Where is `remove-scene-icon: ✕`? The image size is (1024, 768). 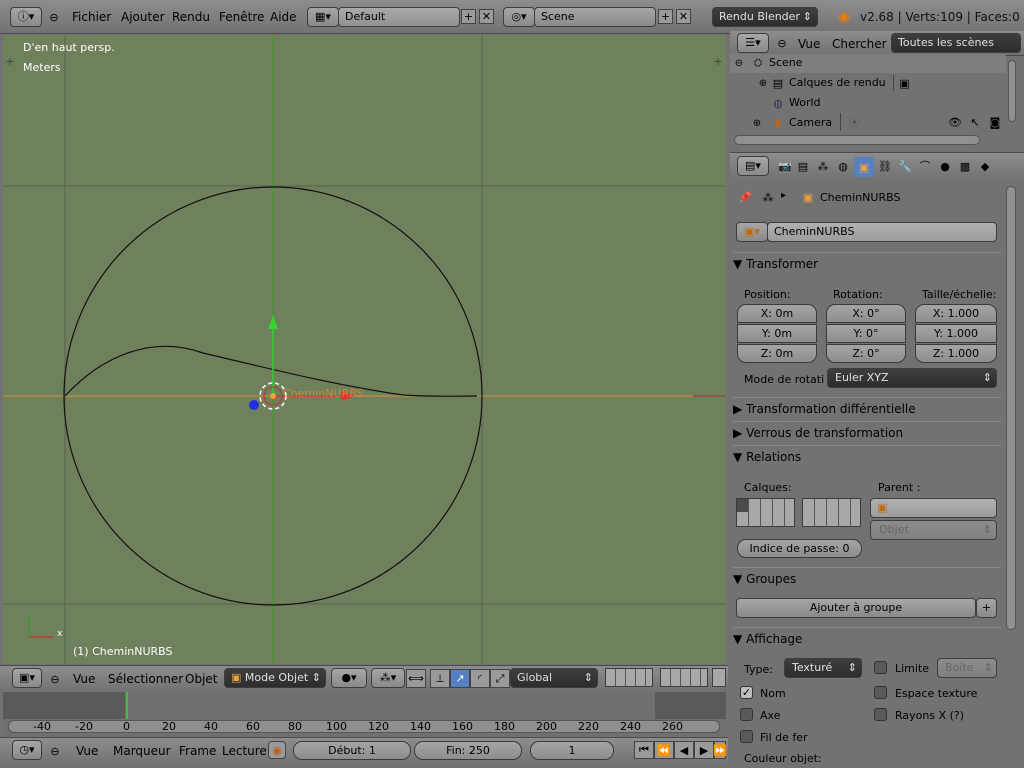 remove-scene-icon: ✕ is located at coordinates (683, 16).